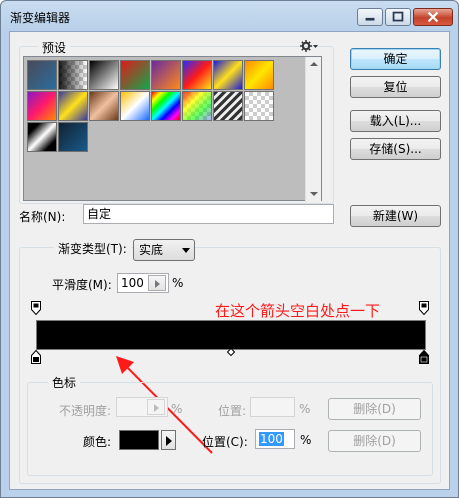 The width and height of the screenshot is (459, 498). Describe the element at coordinates (271, 439) in the screenshot. I see `location-value: 100` at that location.